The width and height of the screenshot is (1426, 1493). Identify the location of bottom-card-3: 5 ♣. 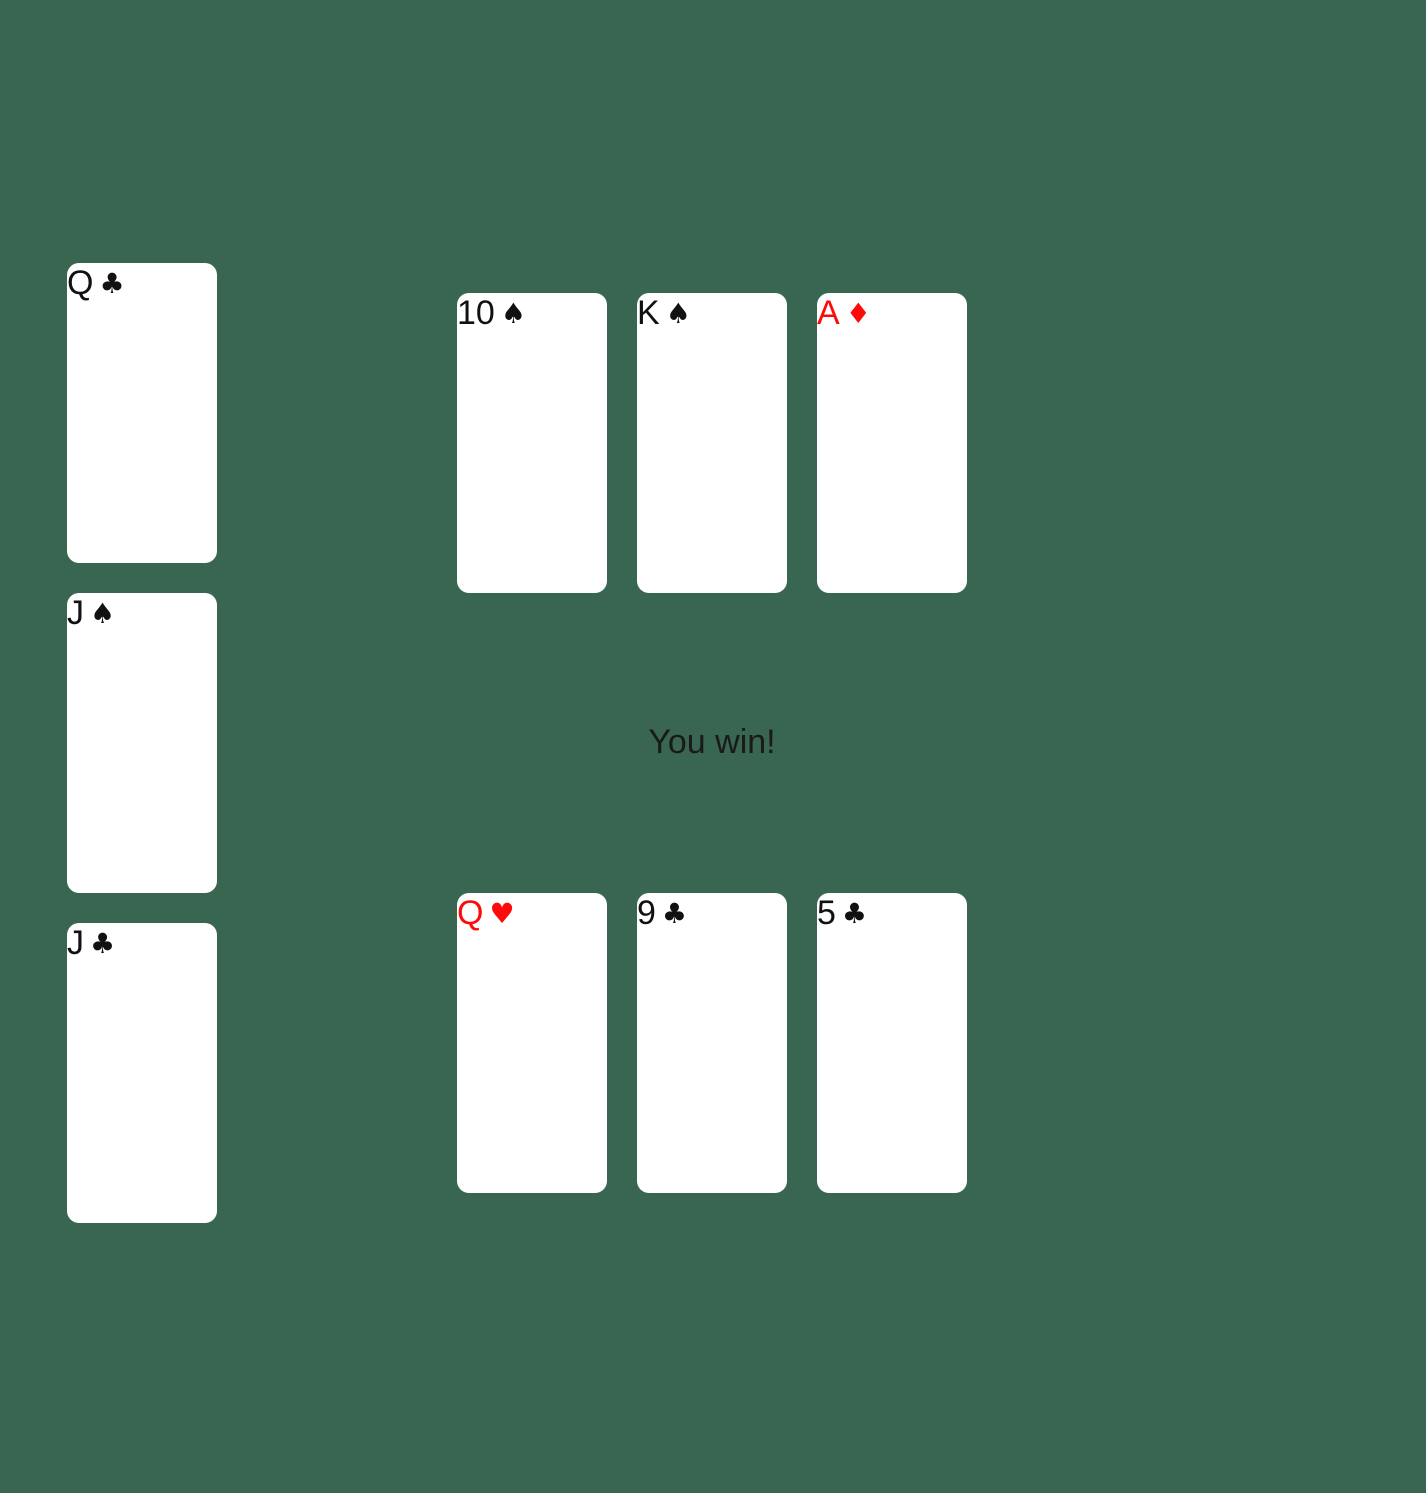
(892, 1043).